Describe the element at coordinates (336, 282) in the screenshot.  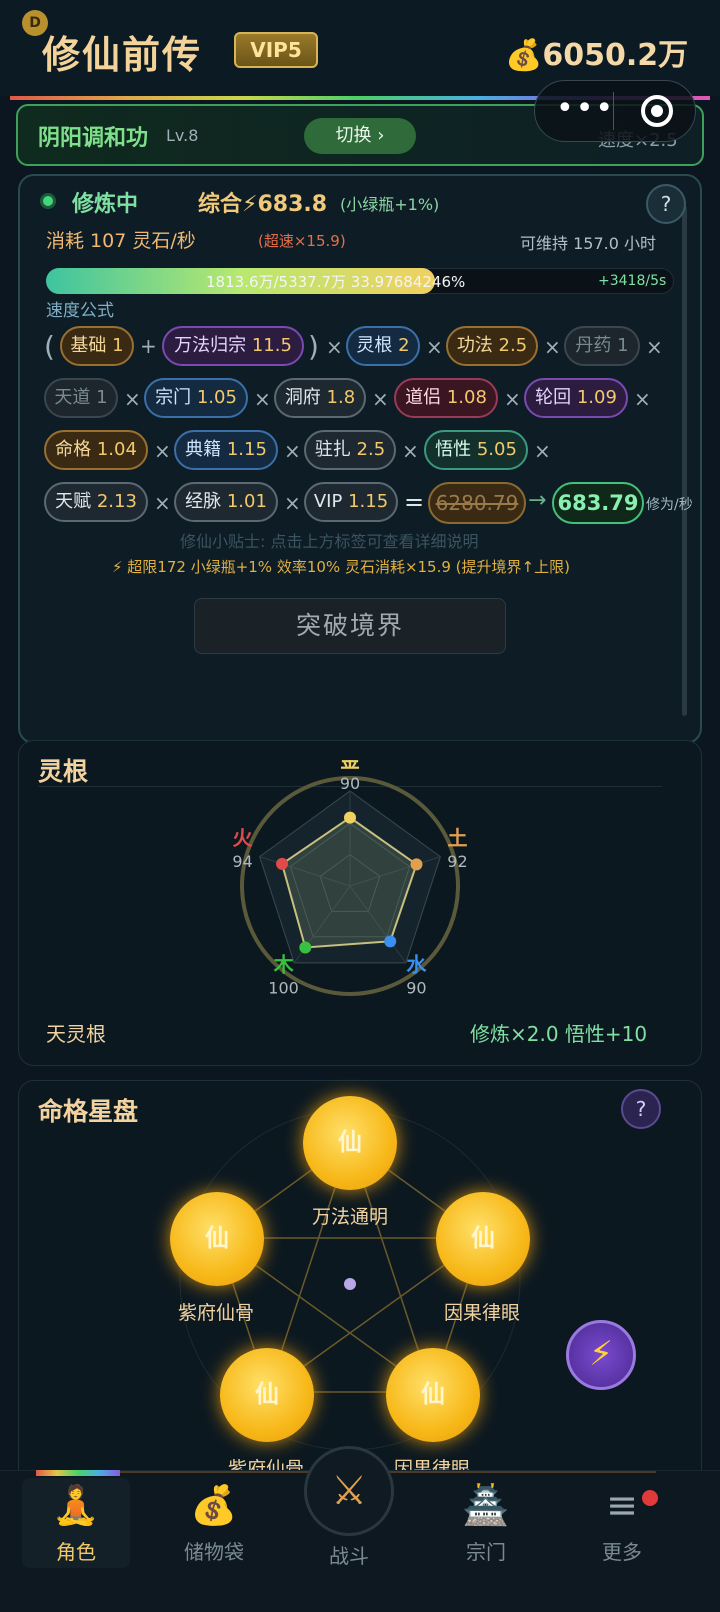
I see `cultivation-progress-text: 1813.6万/5337.7万 33.97684246%` at that location.